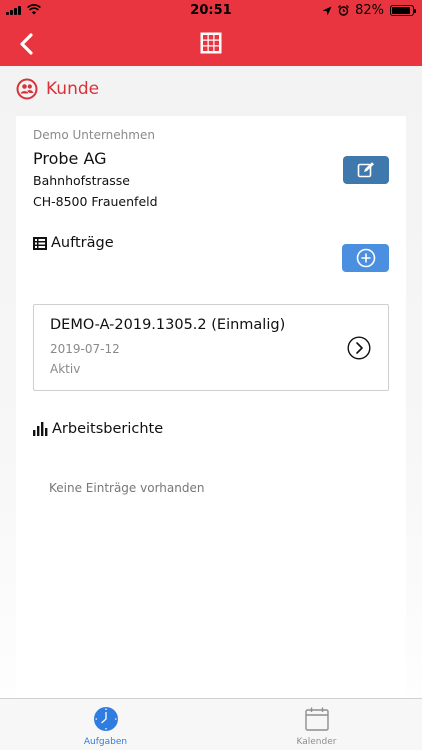  I want to click on chevron-left-icon, so click(26, 44).